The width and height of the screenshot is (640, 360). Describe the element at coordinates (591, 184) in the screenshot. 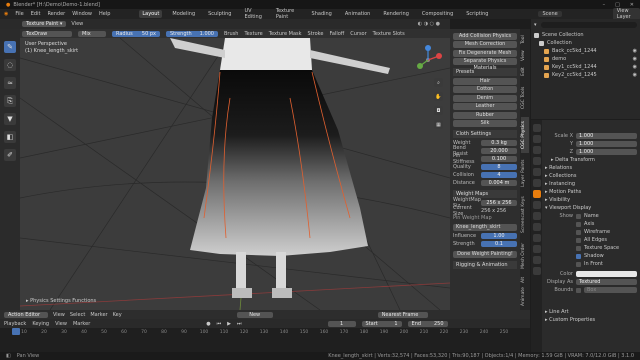

I see `section-instancing: ▸ Instancing` at that location.